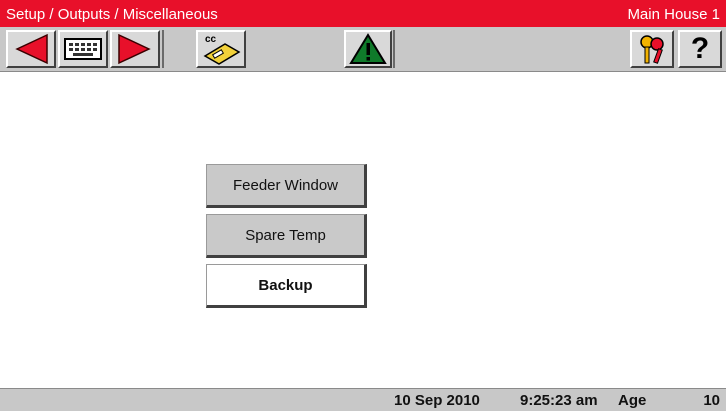  I want to click on status-time: 9:25:23 am, so click(559, 400).